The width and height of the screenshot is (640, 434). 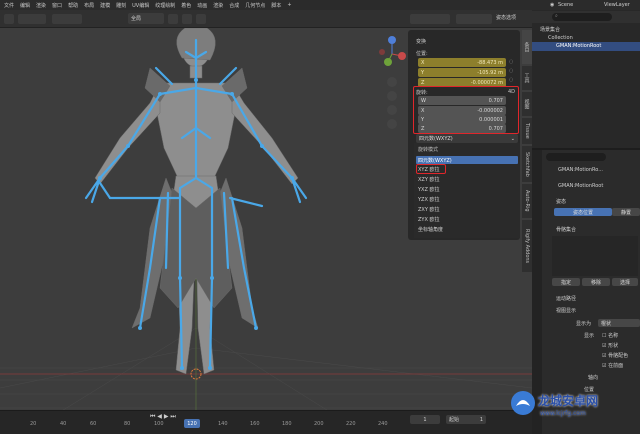 What do you see at coordinates (289, 5) in the screenshot?
I see `menu-item: +` at bounding box center [289, 5].